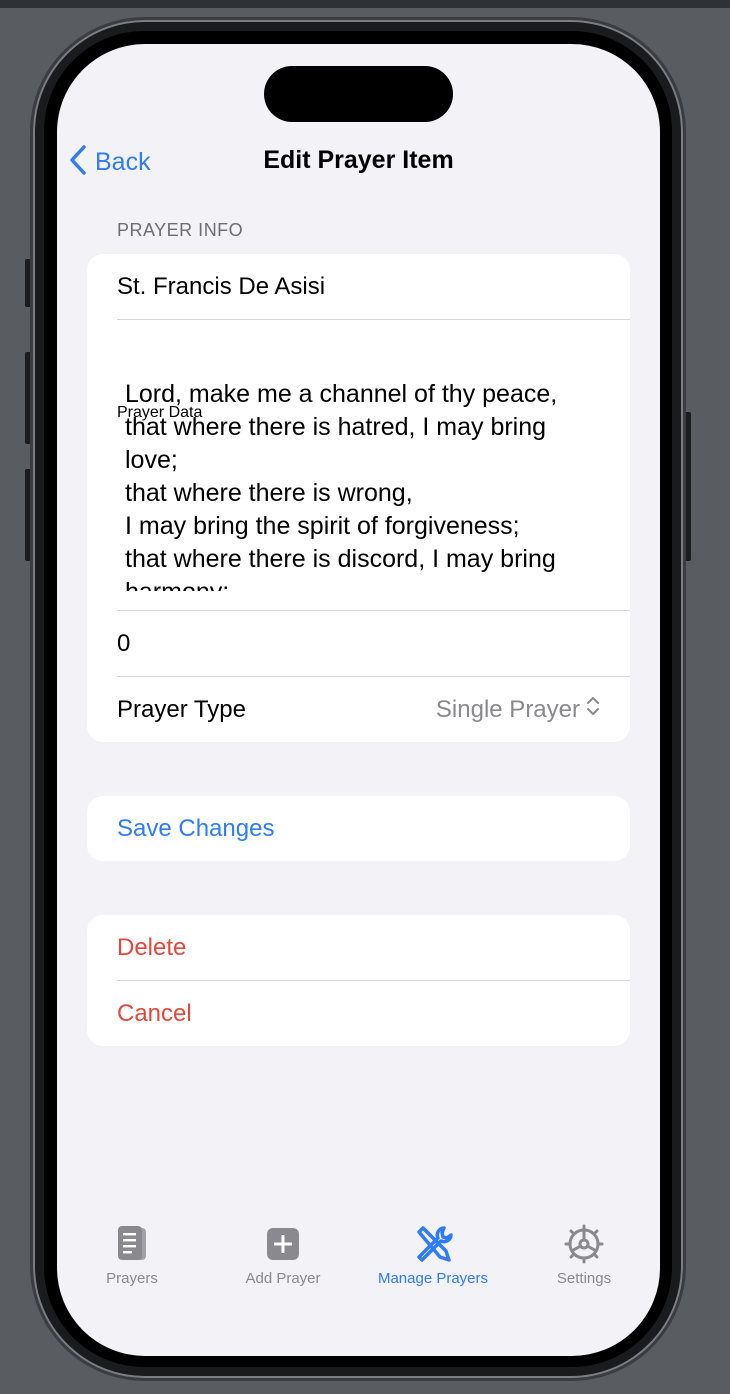  I want to click on side-button-power, so click(687, 486).